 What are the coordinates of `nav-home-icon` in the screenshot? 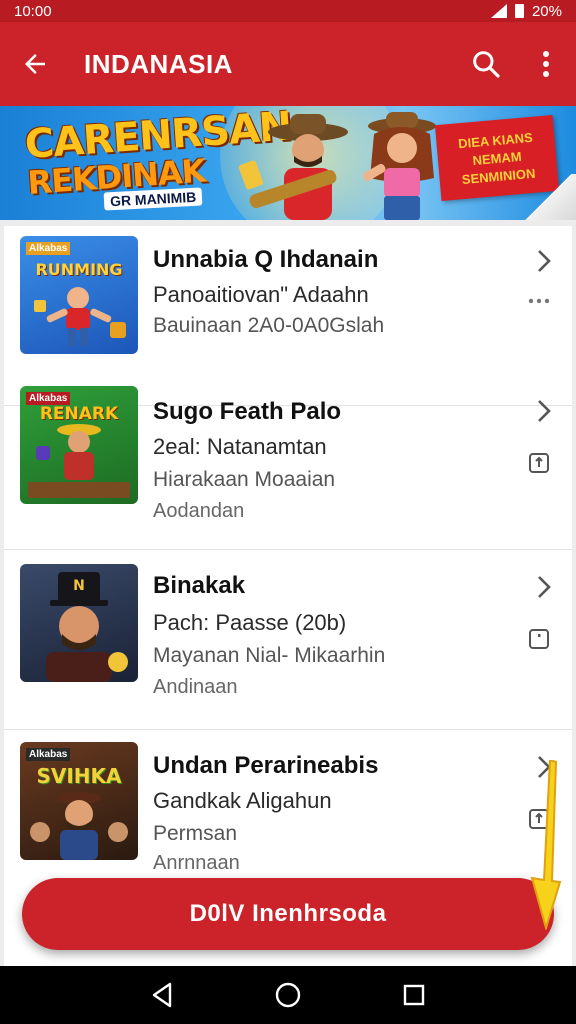 It's located at (288, 995).